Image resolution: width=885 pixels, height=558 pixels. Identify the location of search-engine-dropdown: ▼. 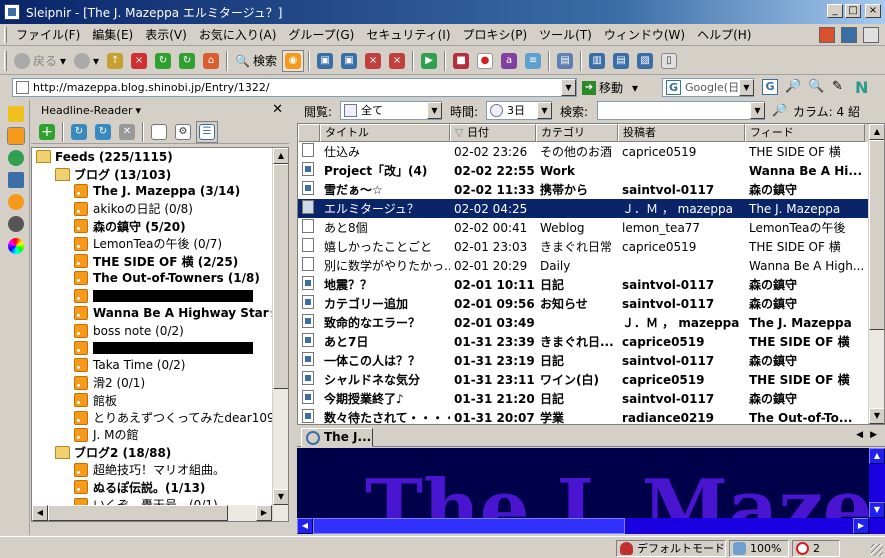
(746, 87).